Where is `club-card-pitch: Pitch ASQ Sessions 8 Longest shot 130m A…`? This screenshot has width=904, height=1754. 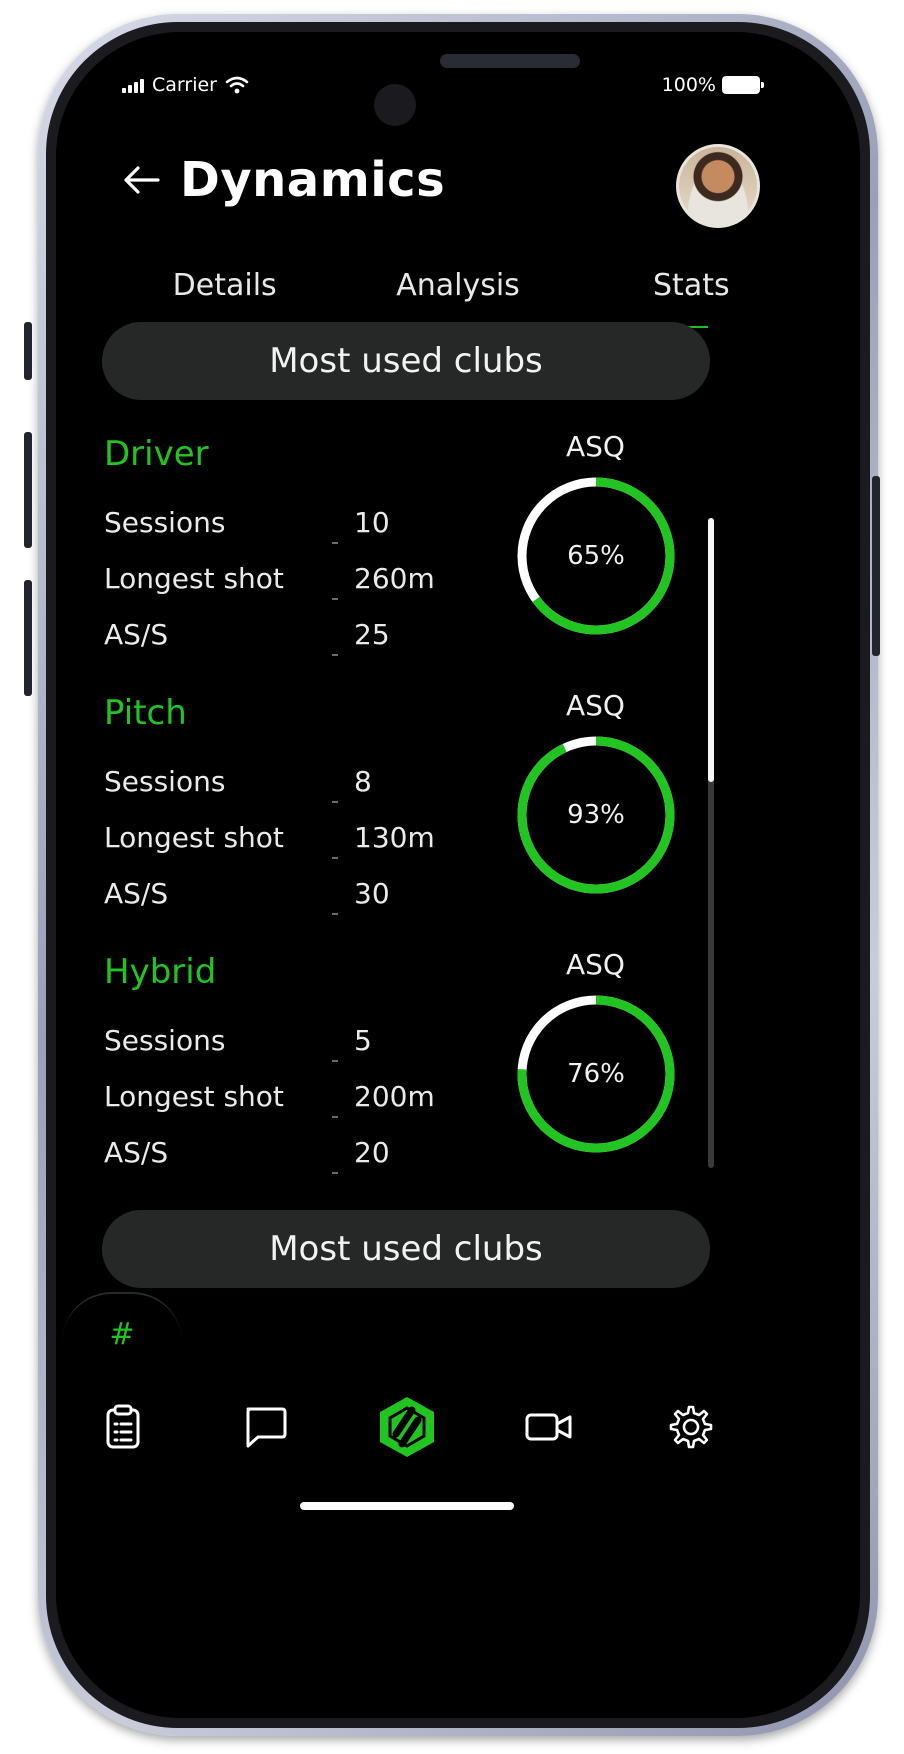 club-card-pitch: Pitch ASQ Sessions 8 Longest shot 130m A… is located at coordinates (414, 816).